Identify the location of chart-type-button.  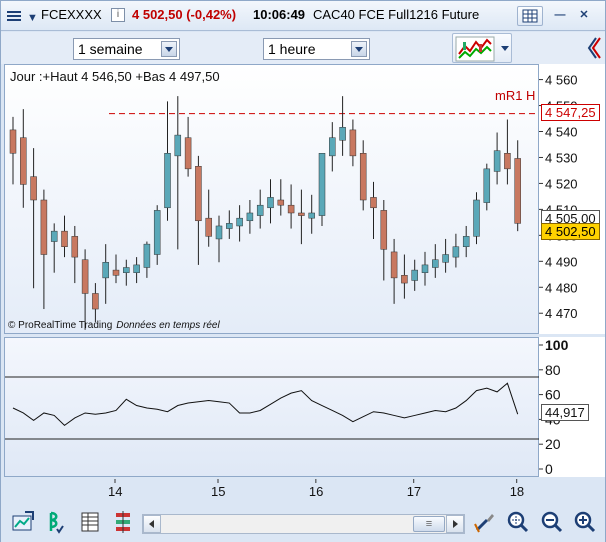
(482, 48).